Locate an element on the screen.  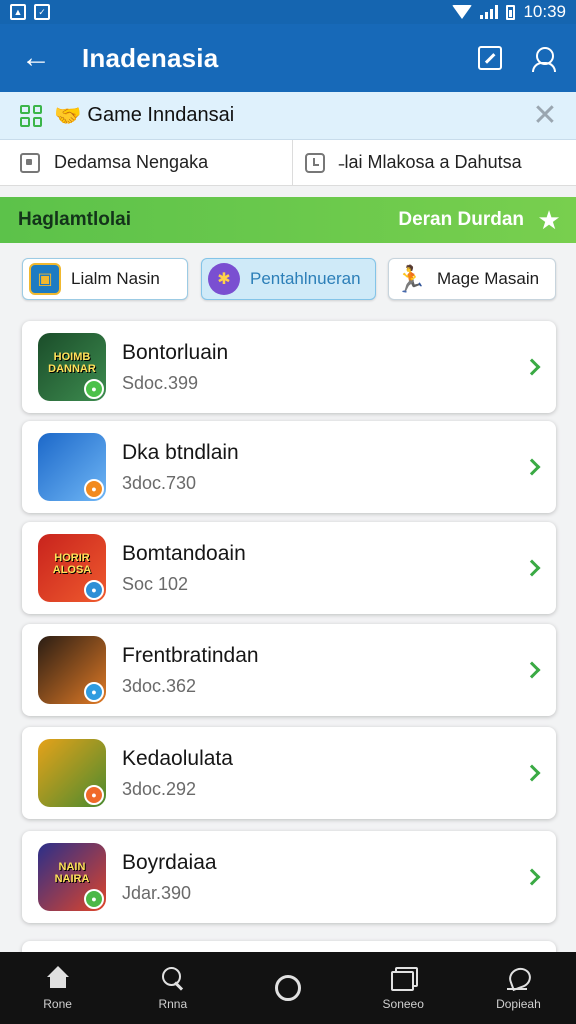
bottom-nav: Rone Rnna Soneeo Dopieah is located at coordinates (288, 988).